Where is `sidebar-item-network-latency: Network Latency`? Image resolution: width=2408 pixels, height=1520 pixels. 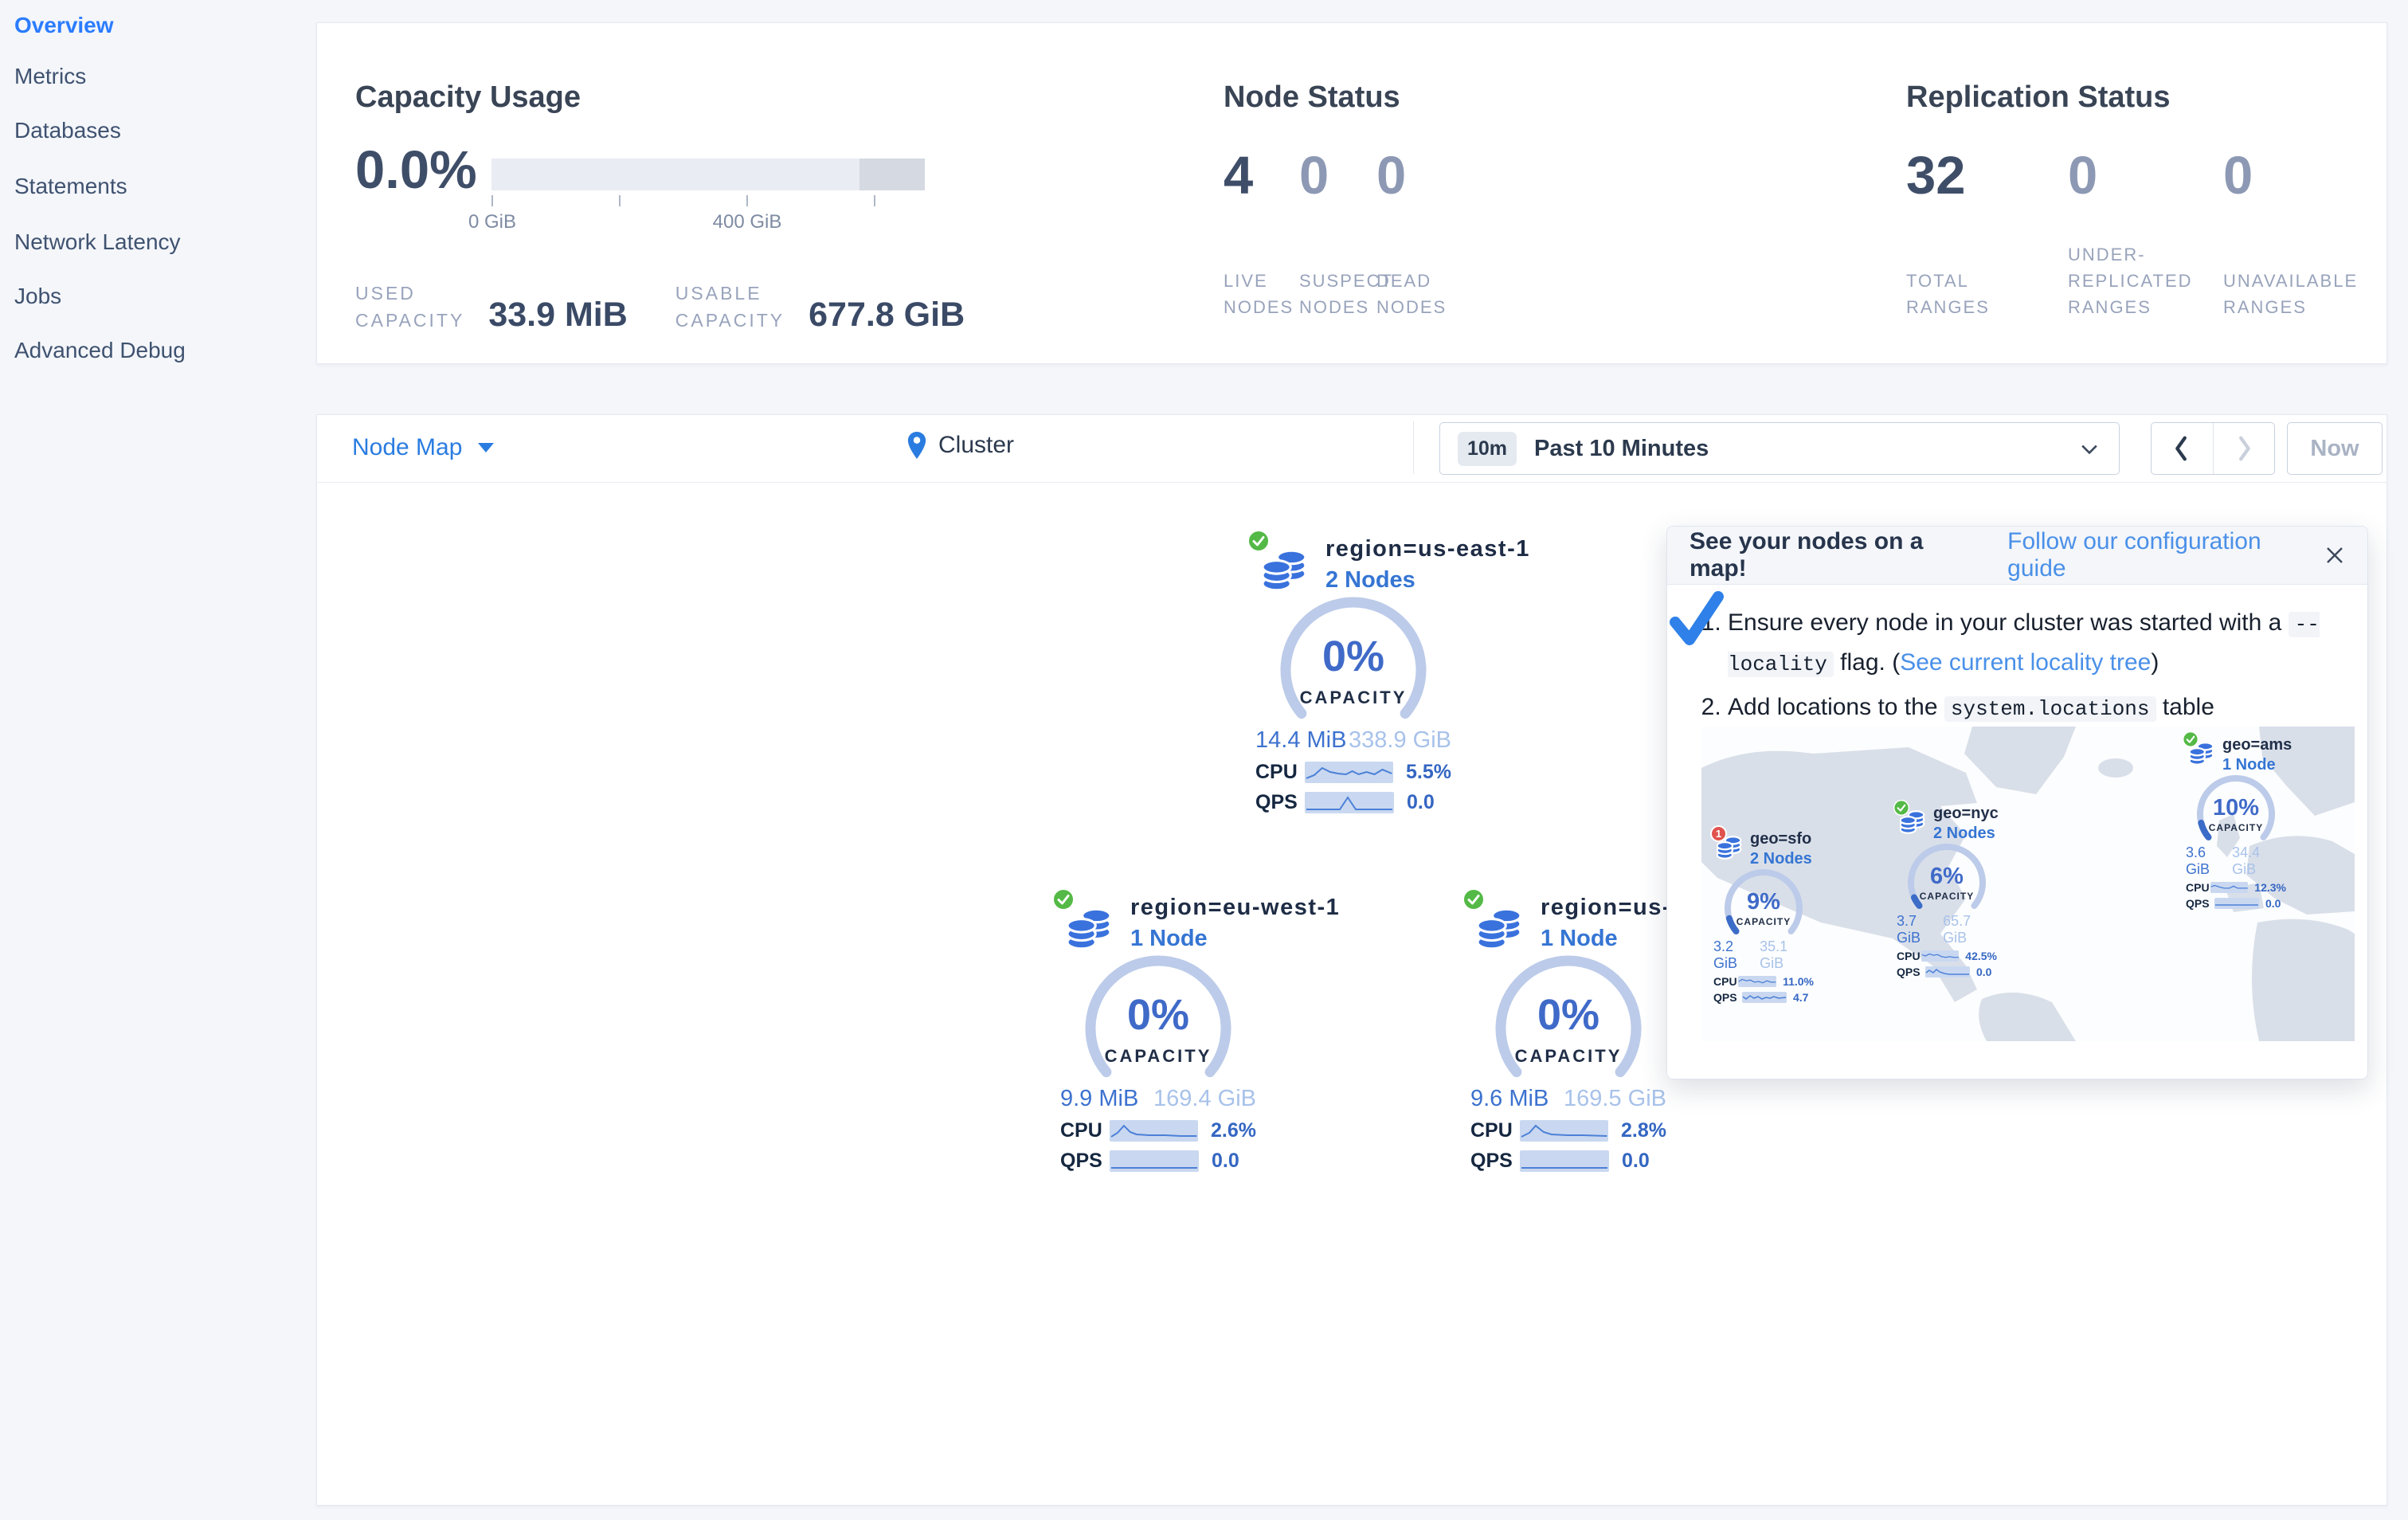
sidebar-item-network-latency: Network Latency is located at coordinates (98, 242).